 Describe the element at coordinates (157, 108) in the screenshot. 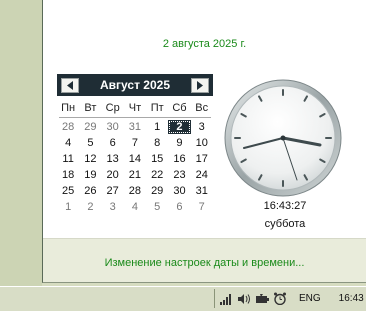

I see `weekday-label: Пт` at that location.